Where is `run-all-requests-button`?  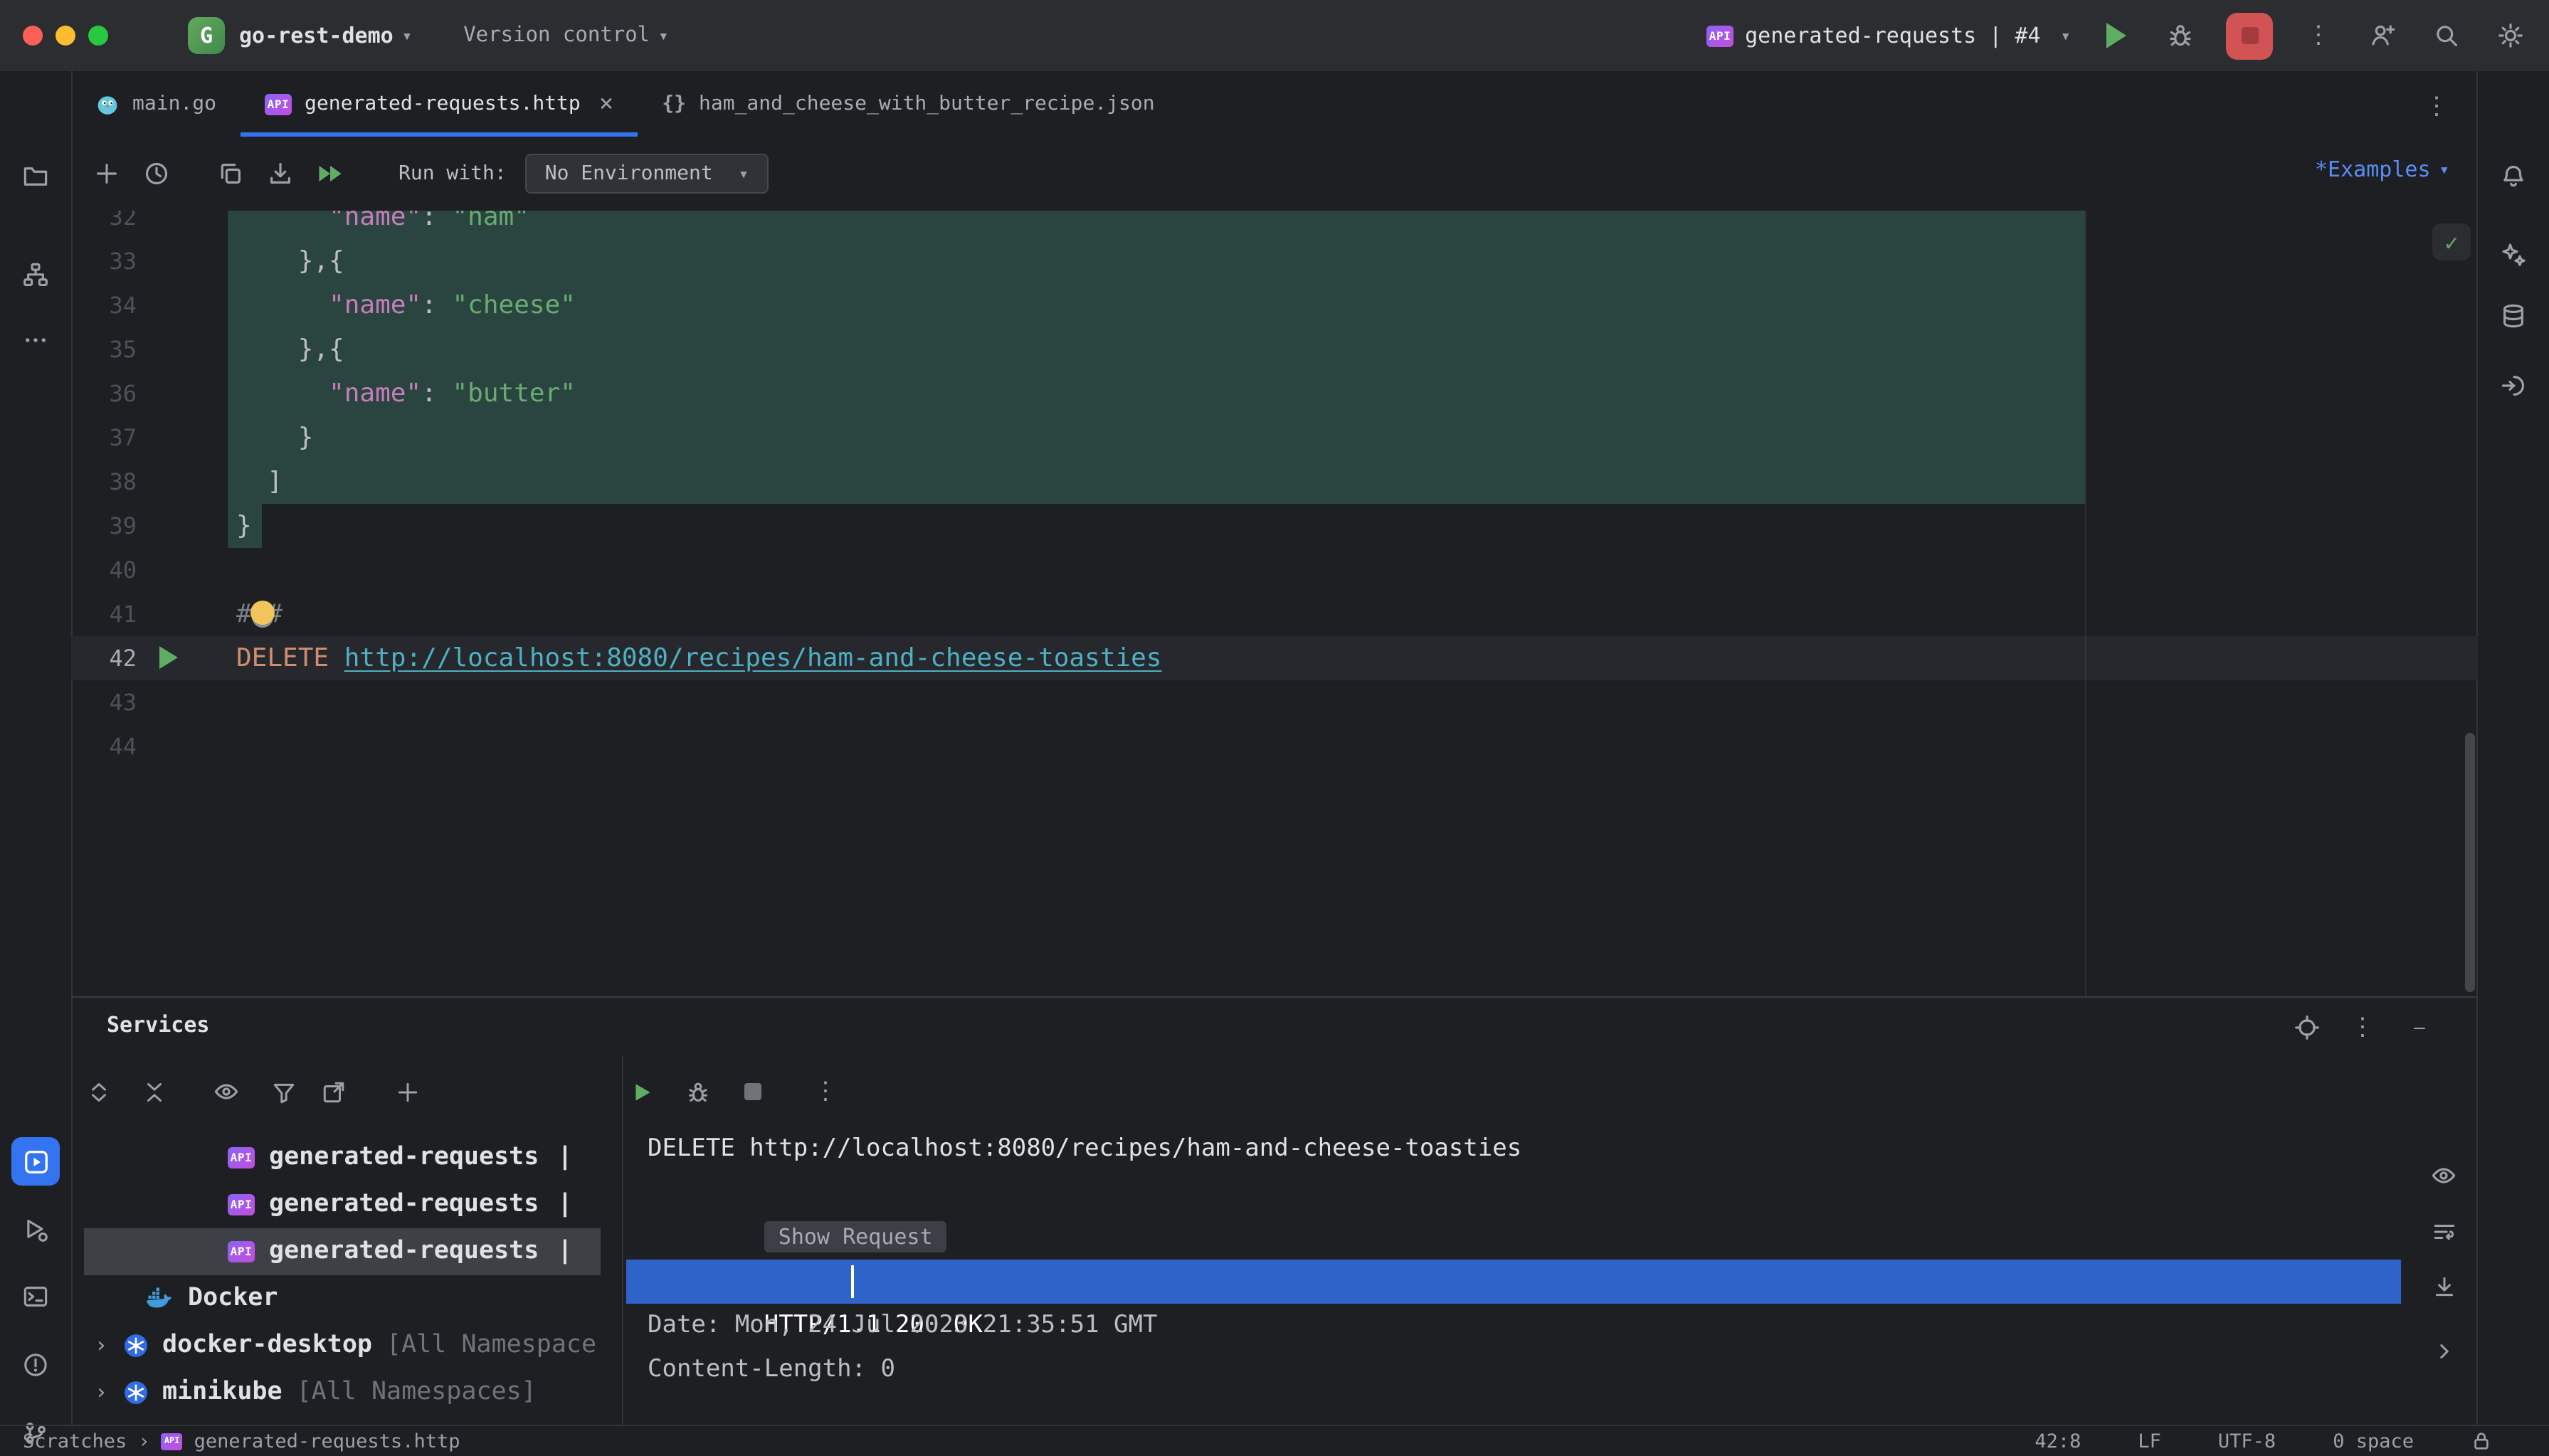
run-all-requests-button is located at coordinates (331, 173).